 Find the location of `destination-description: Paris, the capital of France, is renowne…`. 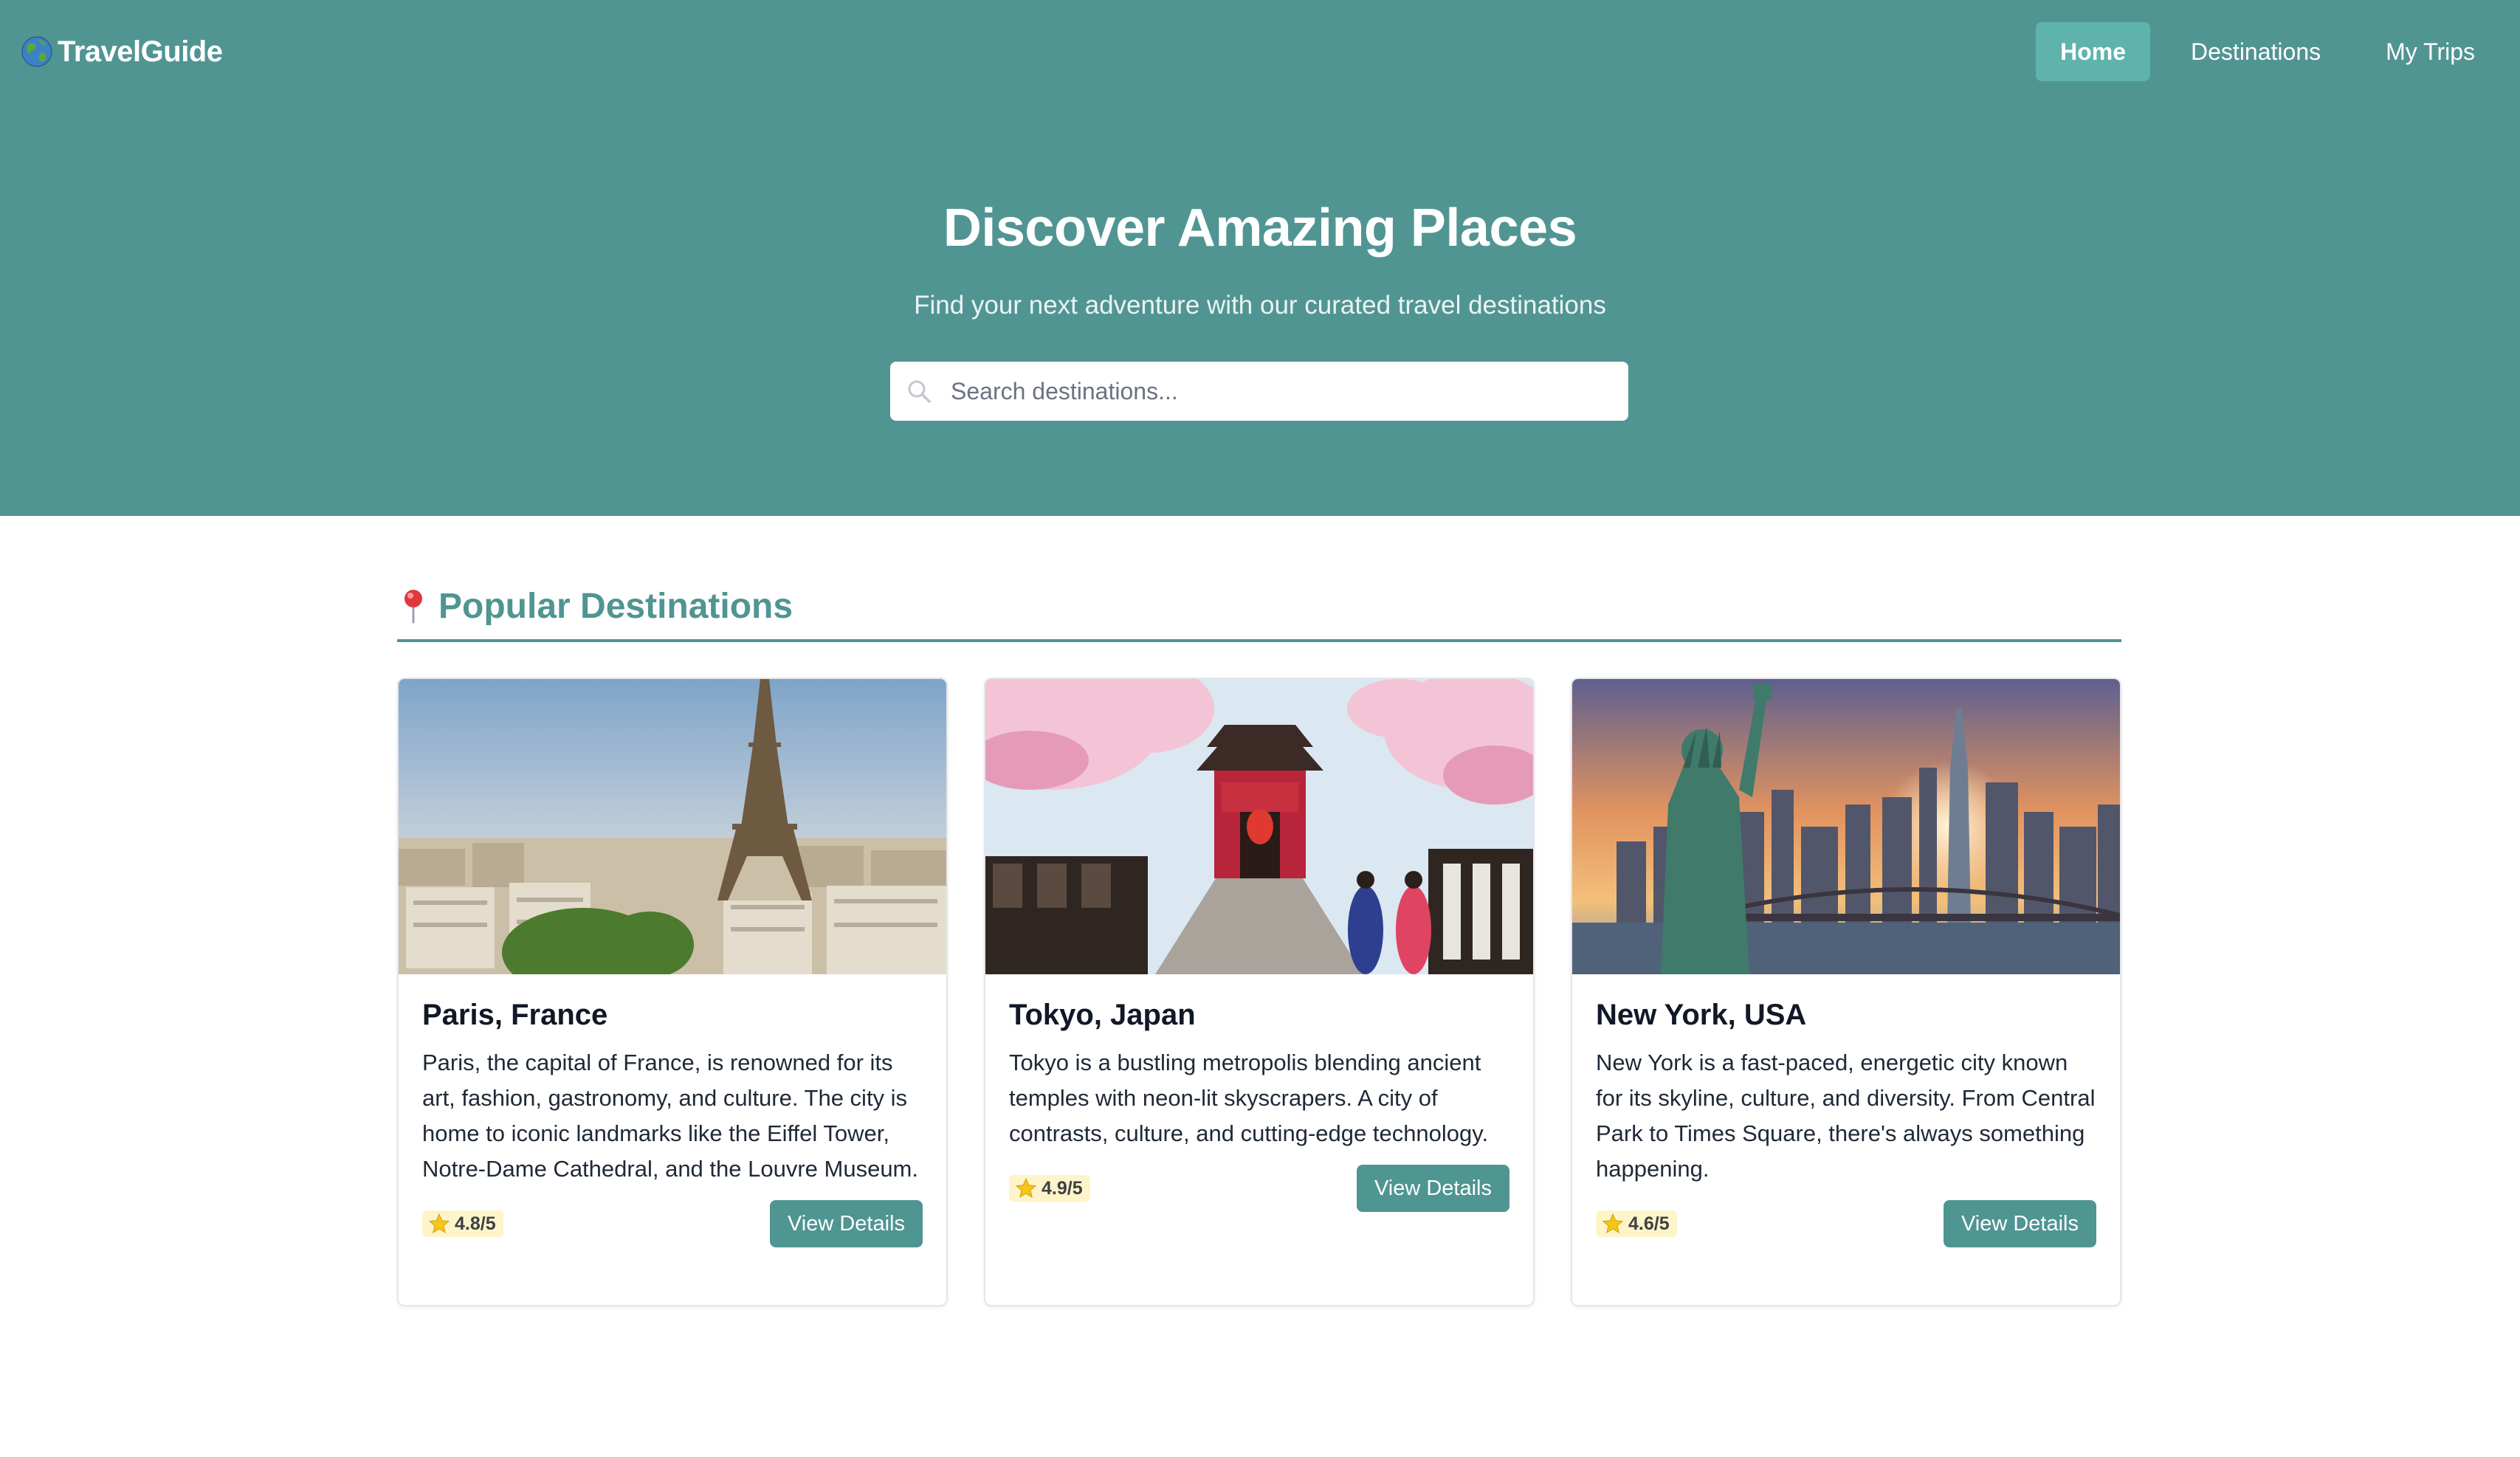

destination-description: Paris, the capital of France, is renowne… is located at coordinates (670, 1116).